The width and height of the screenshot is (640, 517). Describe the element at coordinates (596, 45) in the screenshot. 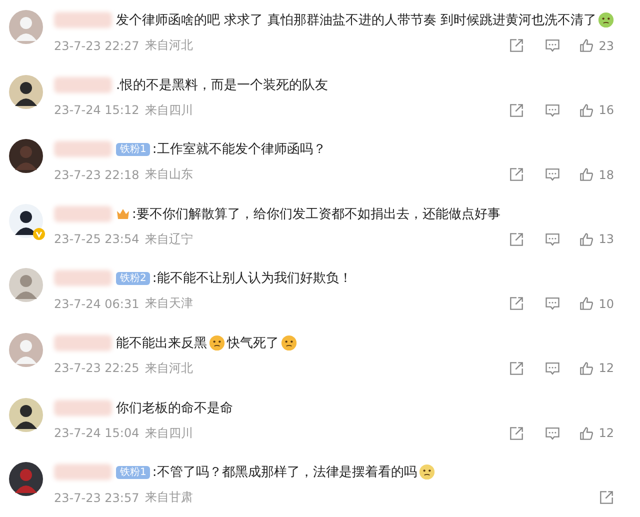

I see `like-button: 23` at that location.